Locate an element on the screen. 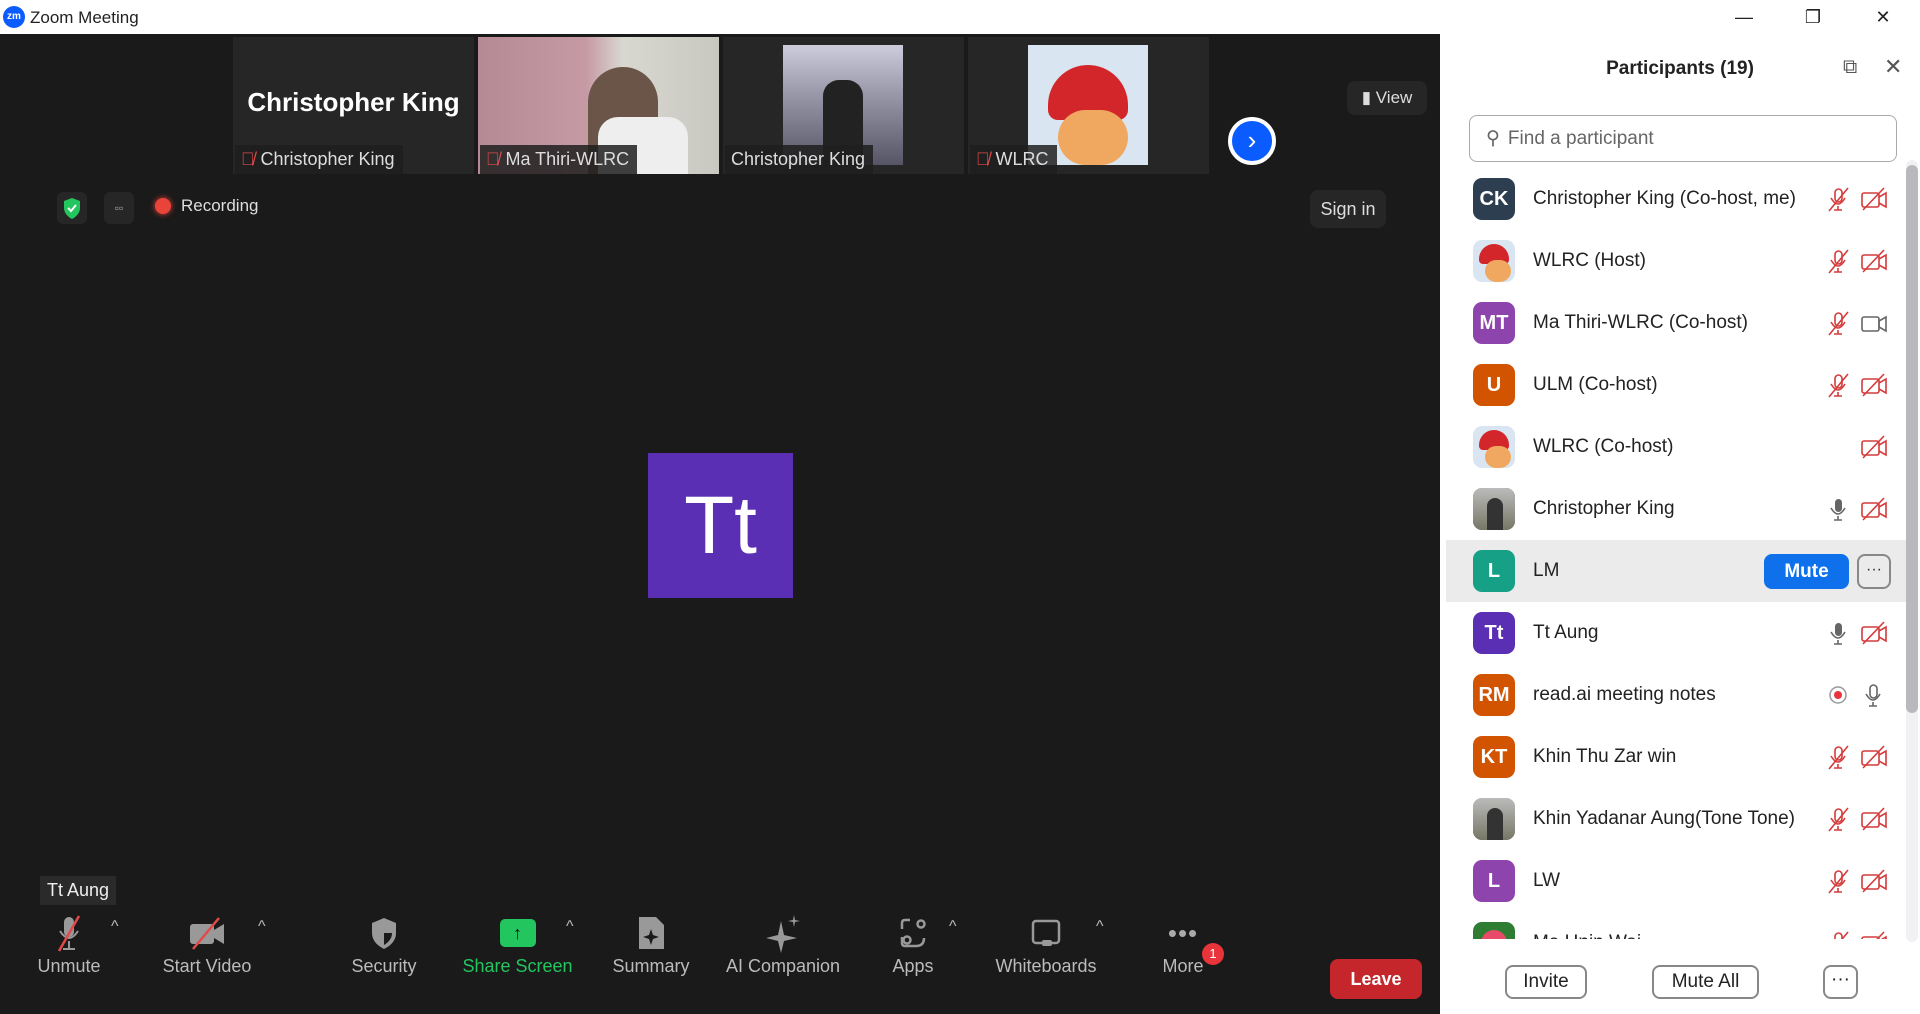  participant-row: Khin Yadanar Aung(Tone Tone) is located at coordinates (1676, 819).